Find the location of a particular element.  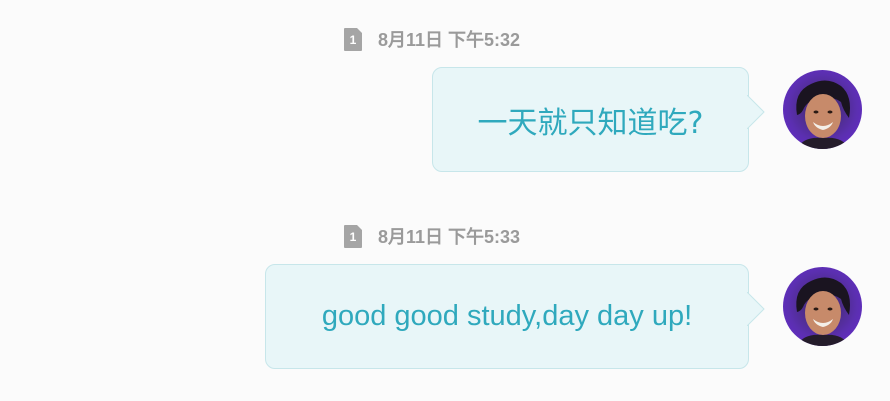

message-bubble: 一天就只知道吃? is located at coordinates (598, 119).